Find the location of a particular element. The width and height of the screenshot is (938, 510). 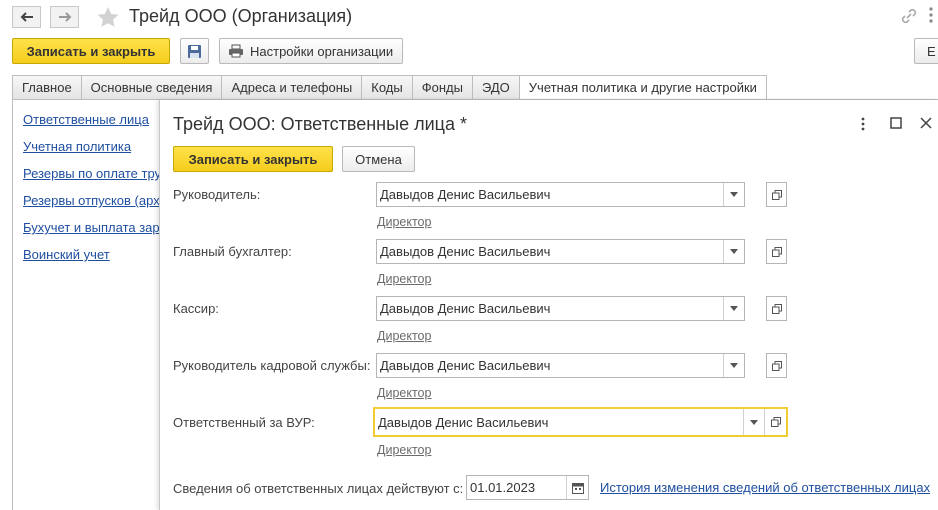

nav-link-pay-reserves: Резервы по оплате тру is located at coordinates (91, 173).